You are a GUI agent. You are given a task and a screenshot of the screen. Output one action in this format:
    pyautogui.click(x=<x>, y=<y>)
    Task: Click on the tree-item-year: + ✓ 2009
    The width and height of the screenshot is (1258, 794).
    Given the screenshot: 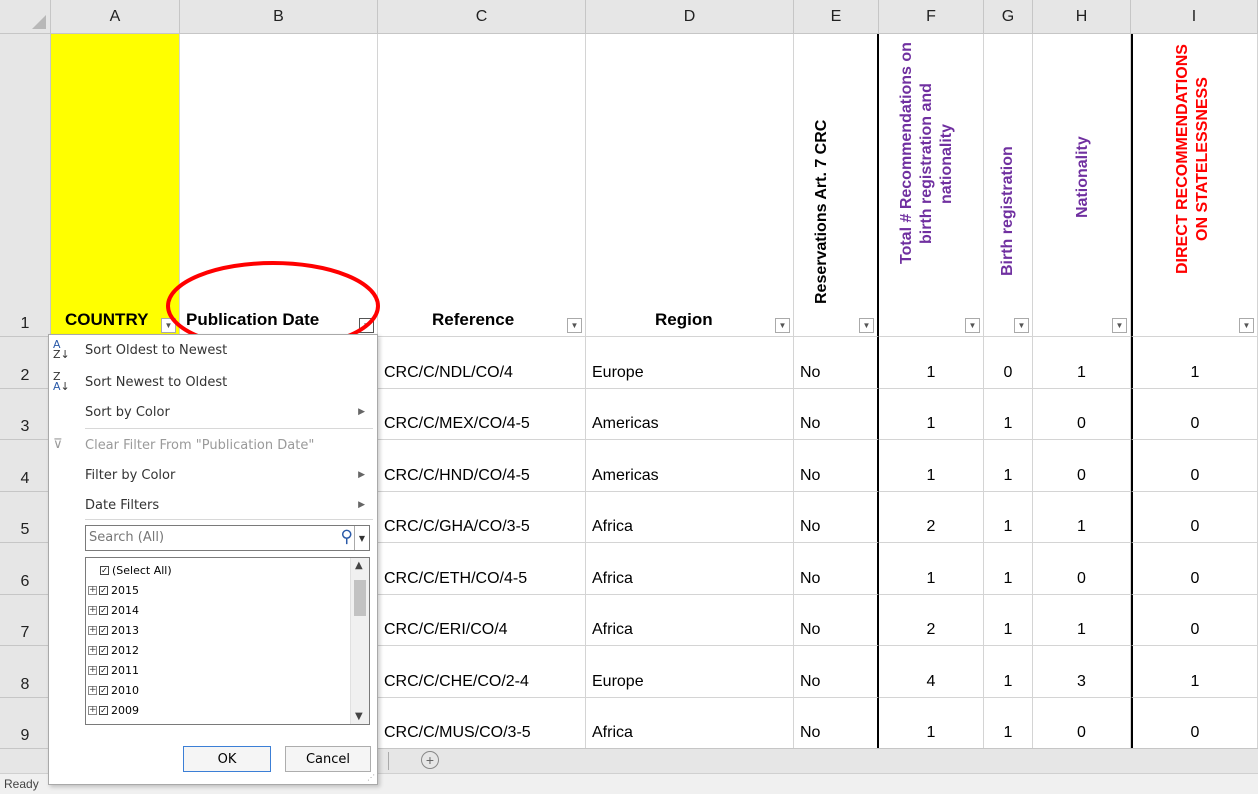 What is the action you would take?
    pyautogui.click(x=113, y=710)
    